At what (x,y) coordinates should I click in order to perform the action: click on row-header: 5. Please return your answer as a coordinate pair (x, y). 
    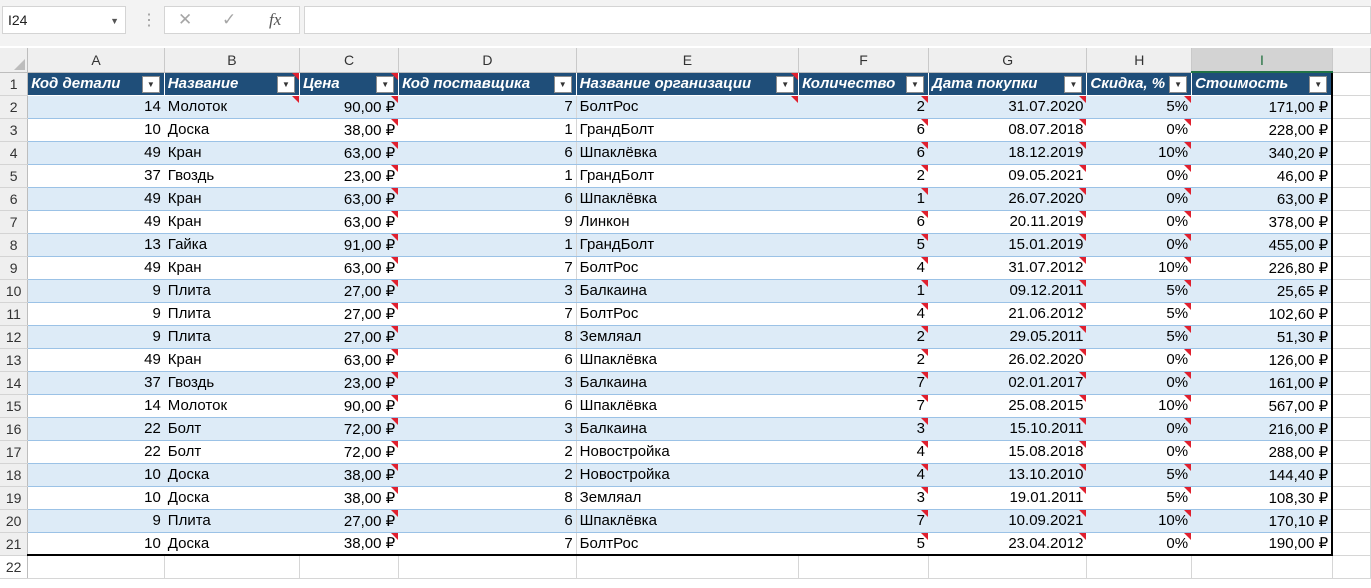
    Looking at the image, I should click on (14, 176).